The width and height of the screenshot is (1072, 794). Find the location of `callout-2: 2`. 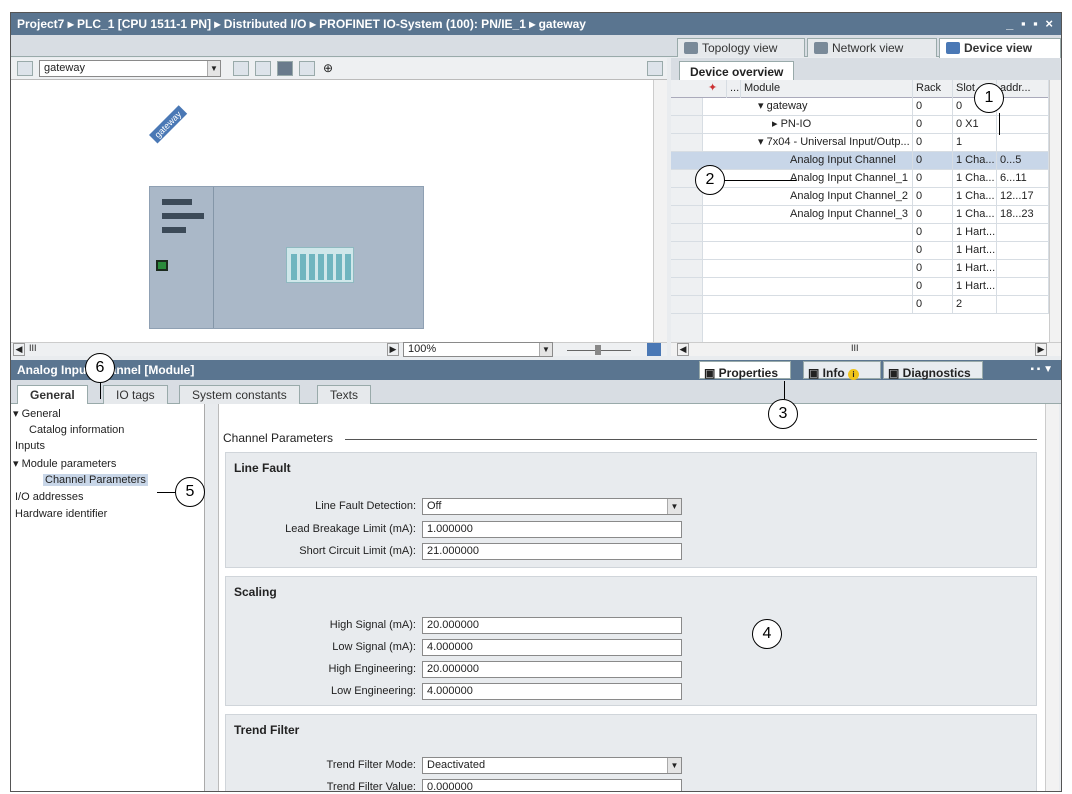

callout-2: 2 is located at coordinates (710, 180).